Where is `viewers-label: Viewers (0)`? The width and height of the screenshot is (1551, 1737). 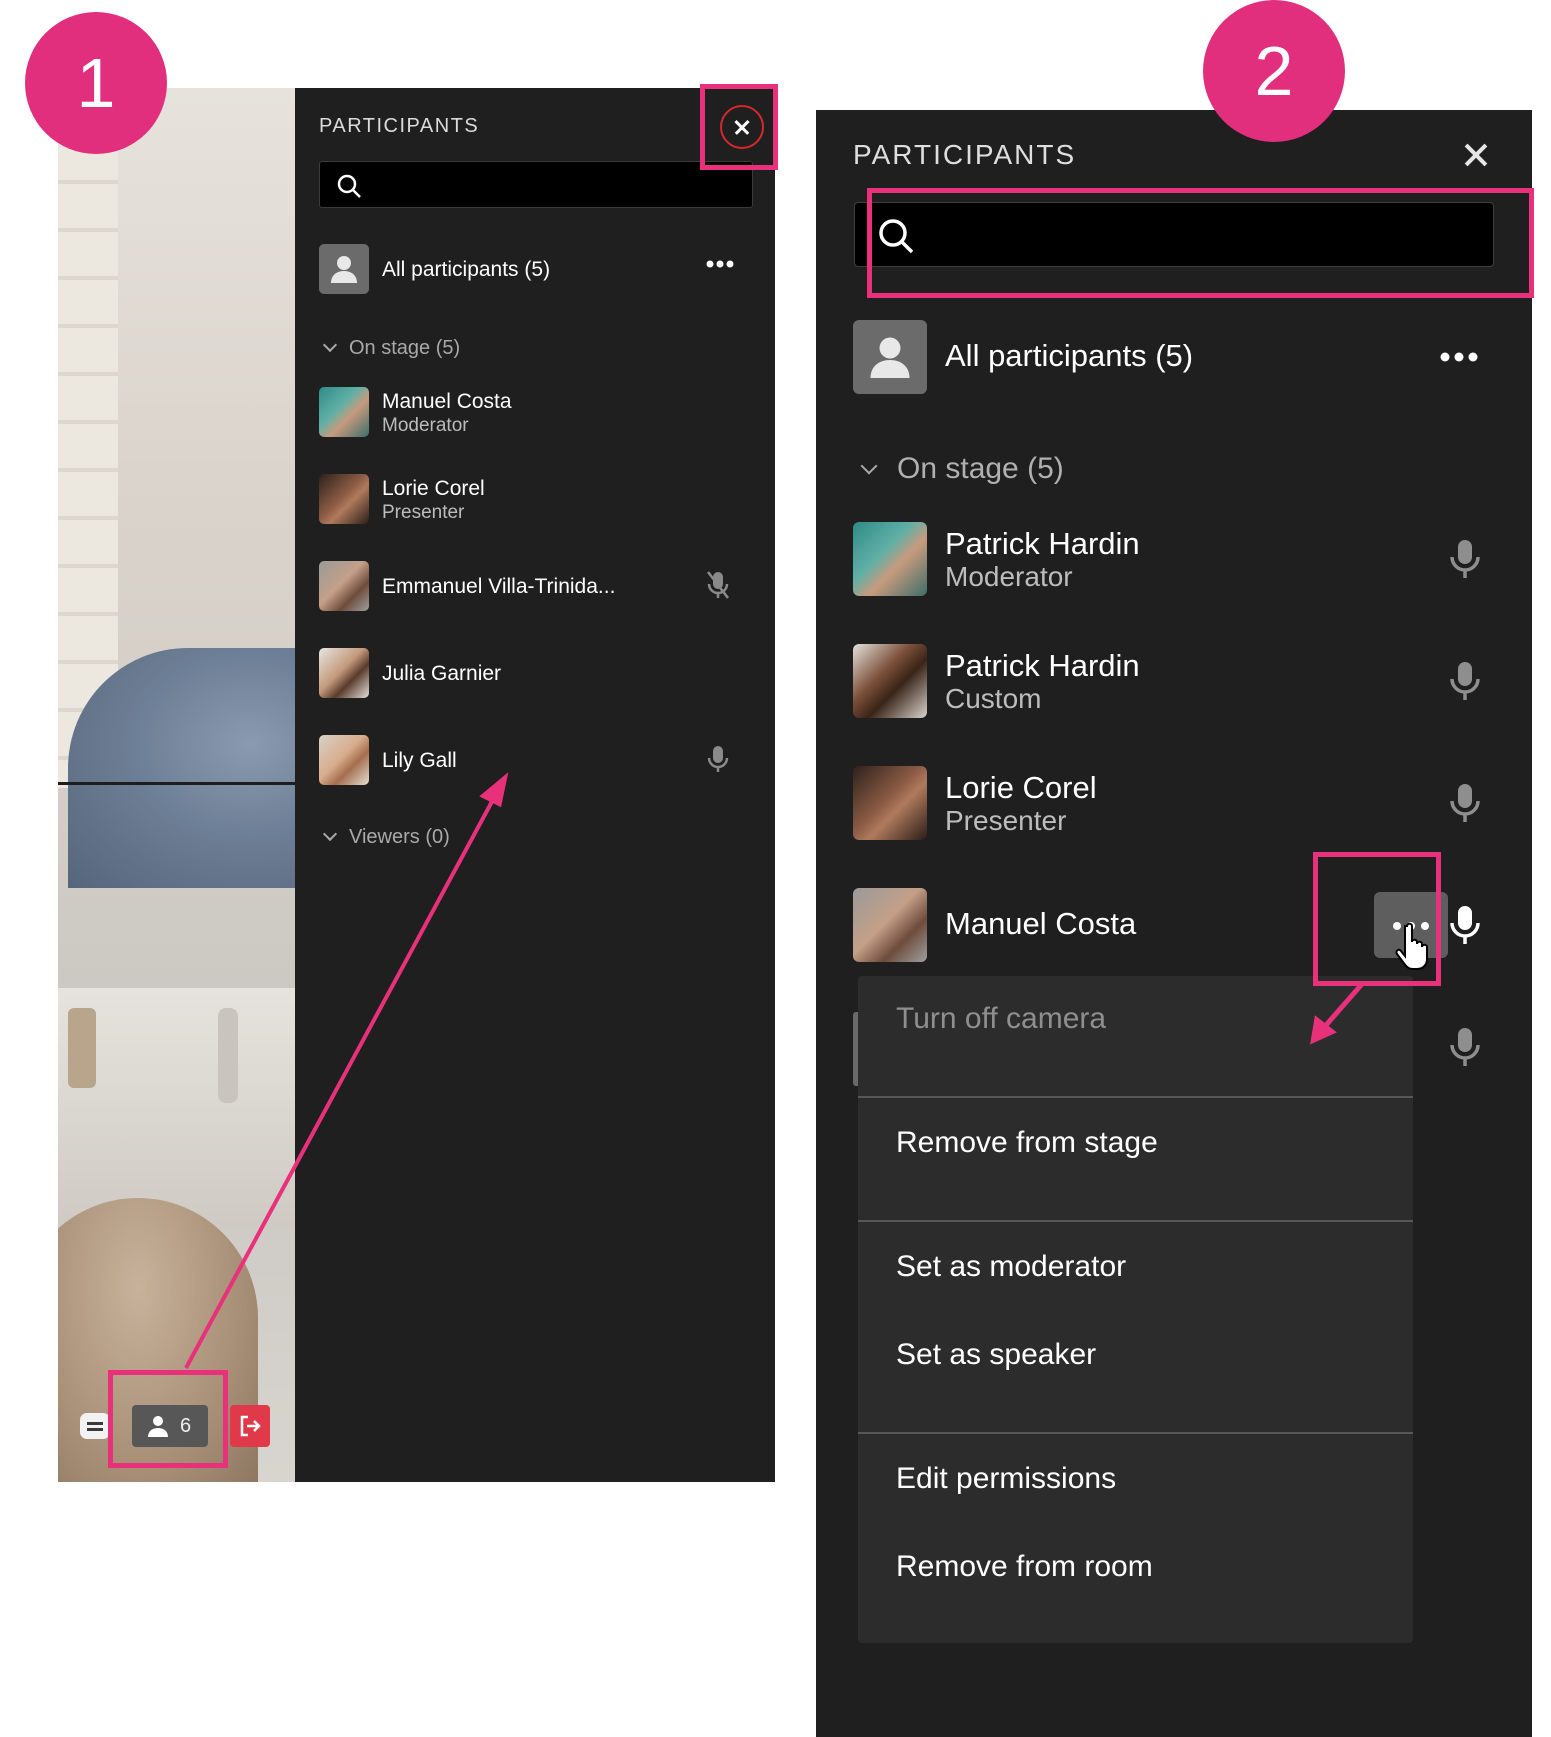 viewers-label: Viewers (0) is located at coordinates (399, 837).